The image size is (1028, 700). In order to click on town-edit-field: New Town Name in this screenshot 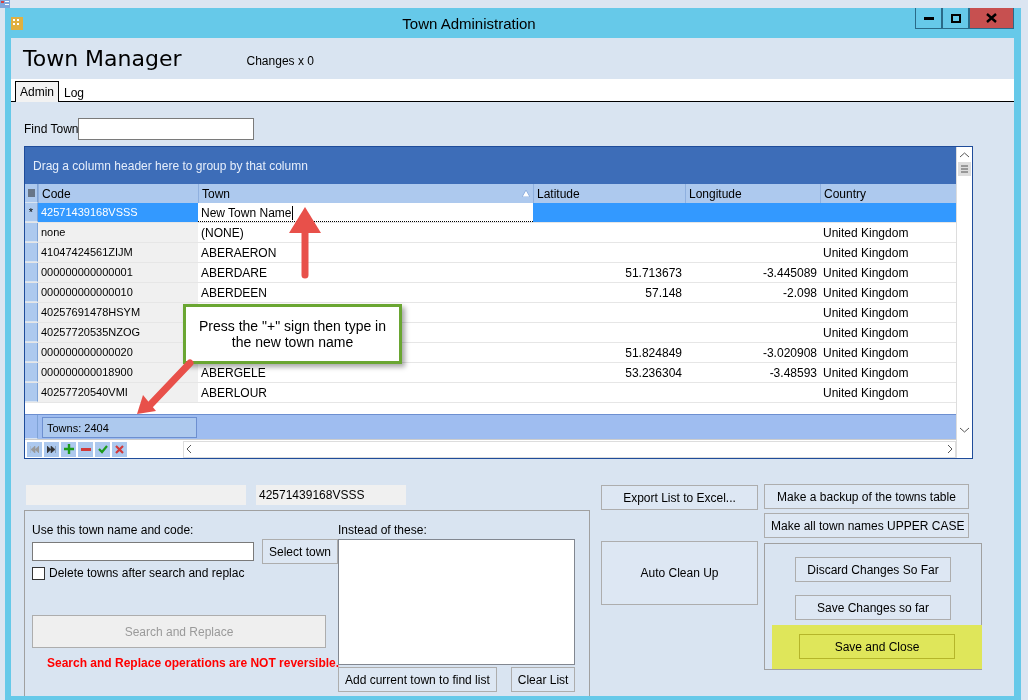, I will do `click(365, 212)`.